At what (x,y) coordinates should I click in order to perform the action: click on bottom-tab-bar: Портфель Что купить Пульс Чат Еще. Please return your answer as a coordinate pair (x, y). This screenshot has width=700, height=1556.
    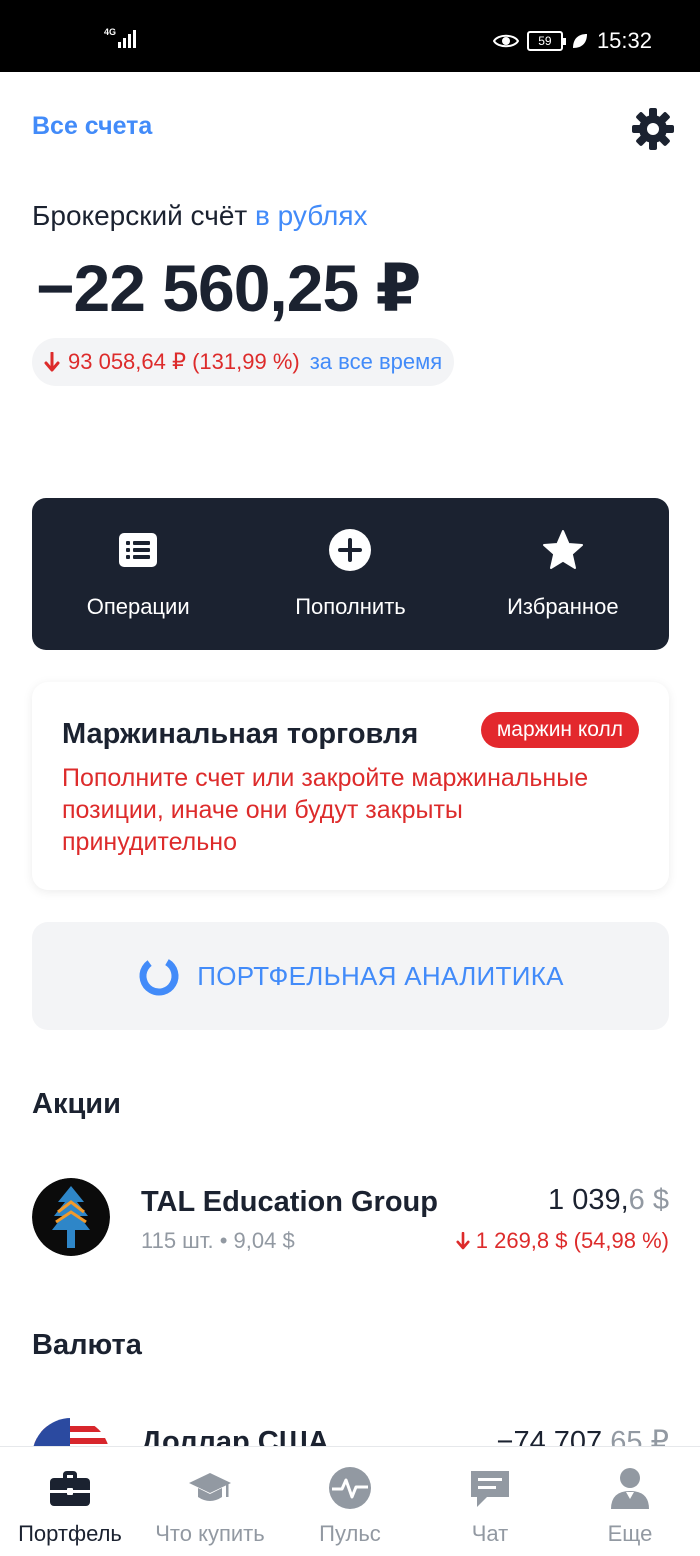
    Looking at the image, I should click on (350, 1501).